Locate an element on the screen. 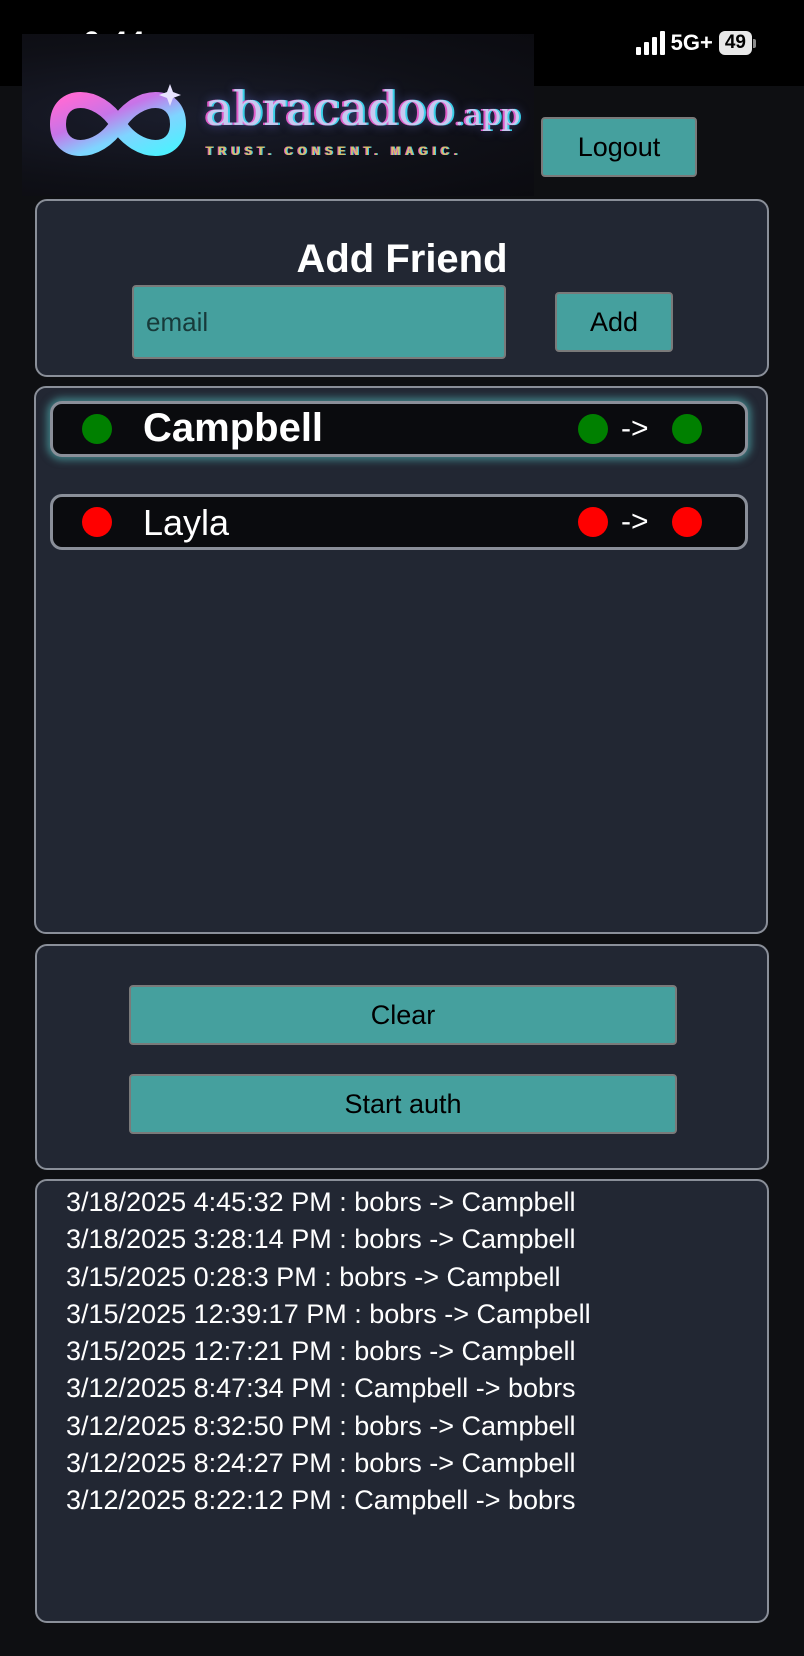 The height and width of the screenshot is (1656, 804). add-friend-title: Add Friend is located at coordinates (402, 259).